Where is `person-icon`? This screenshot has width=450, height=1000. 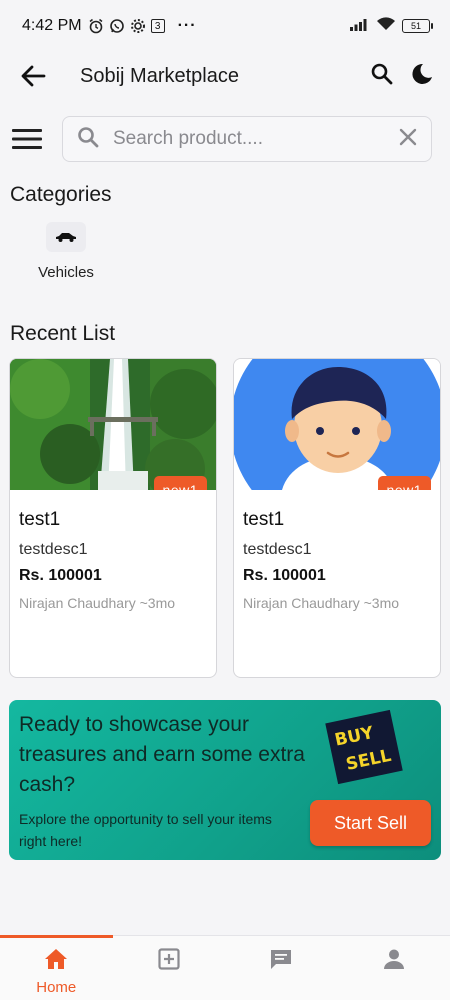
person-icon is located at coordinates (394, 961).